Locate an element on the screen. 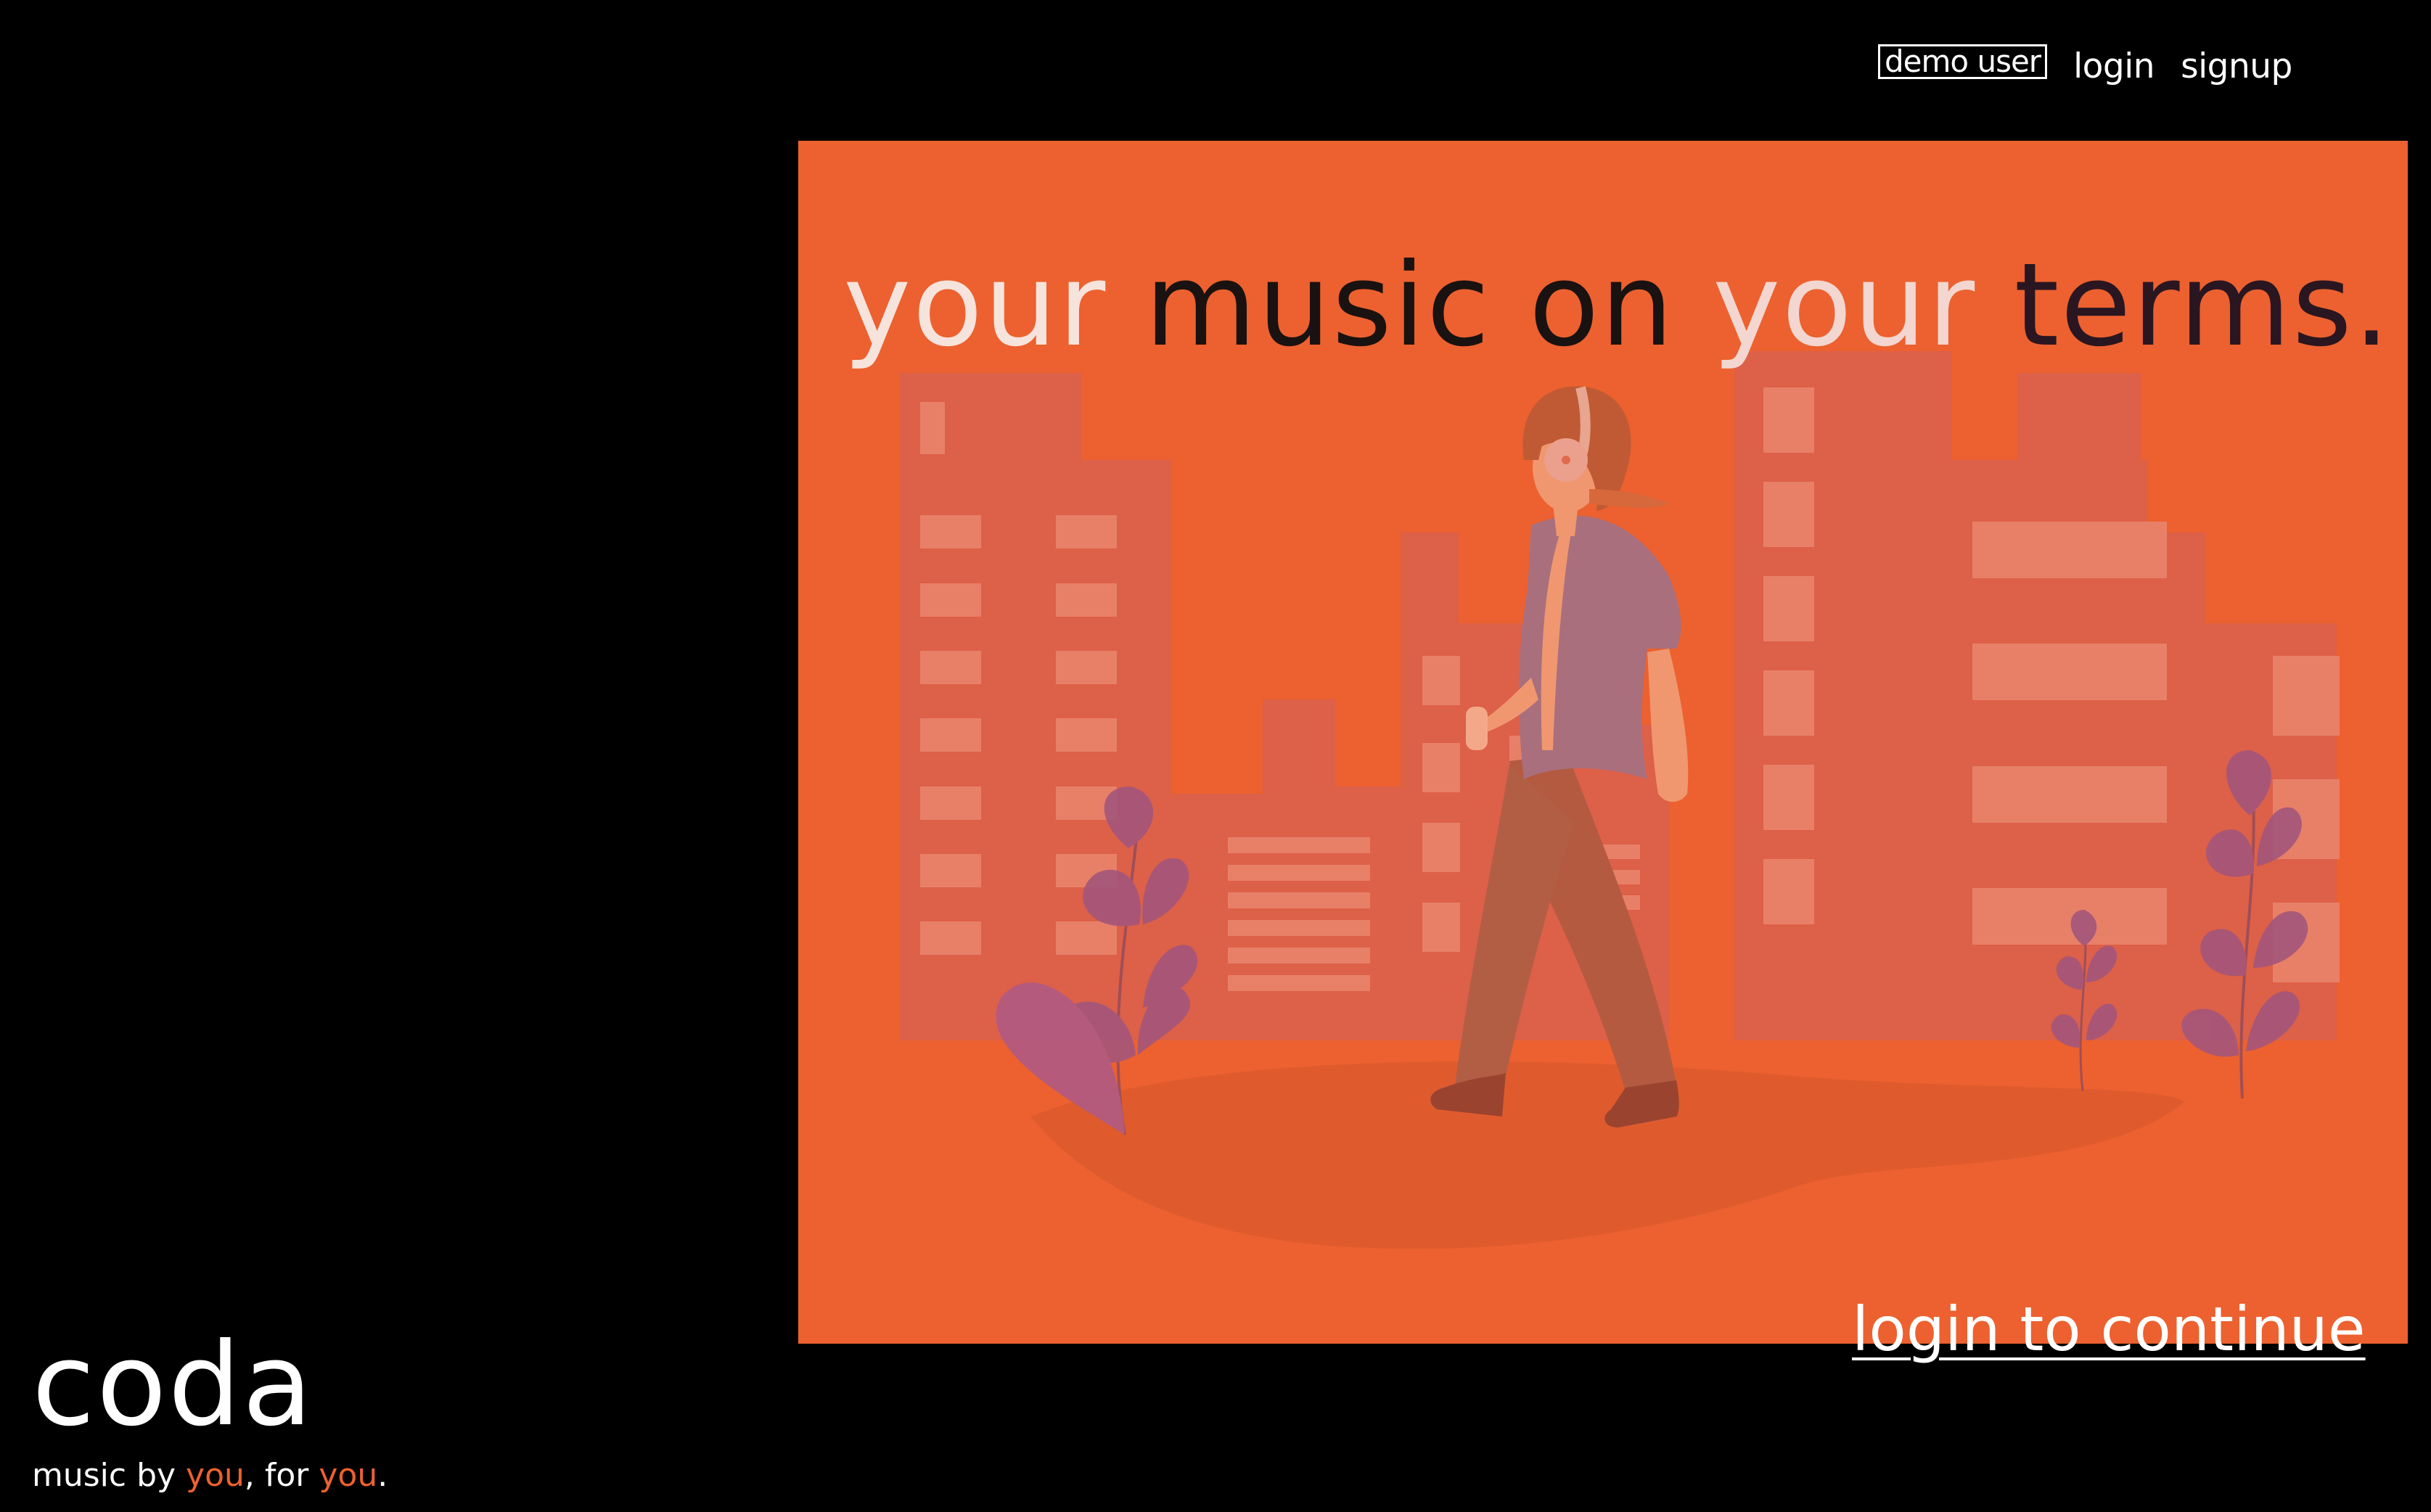 The image size is (2431, 1512). brand-block: coda music by you, for you. is located at coordinates (210, 1411).